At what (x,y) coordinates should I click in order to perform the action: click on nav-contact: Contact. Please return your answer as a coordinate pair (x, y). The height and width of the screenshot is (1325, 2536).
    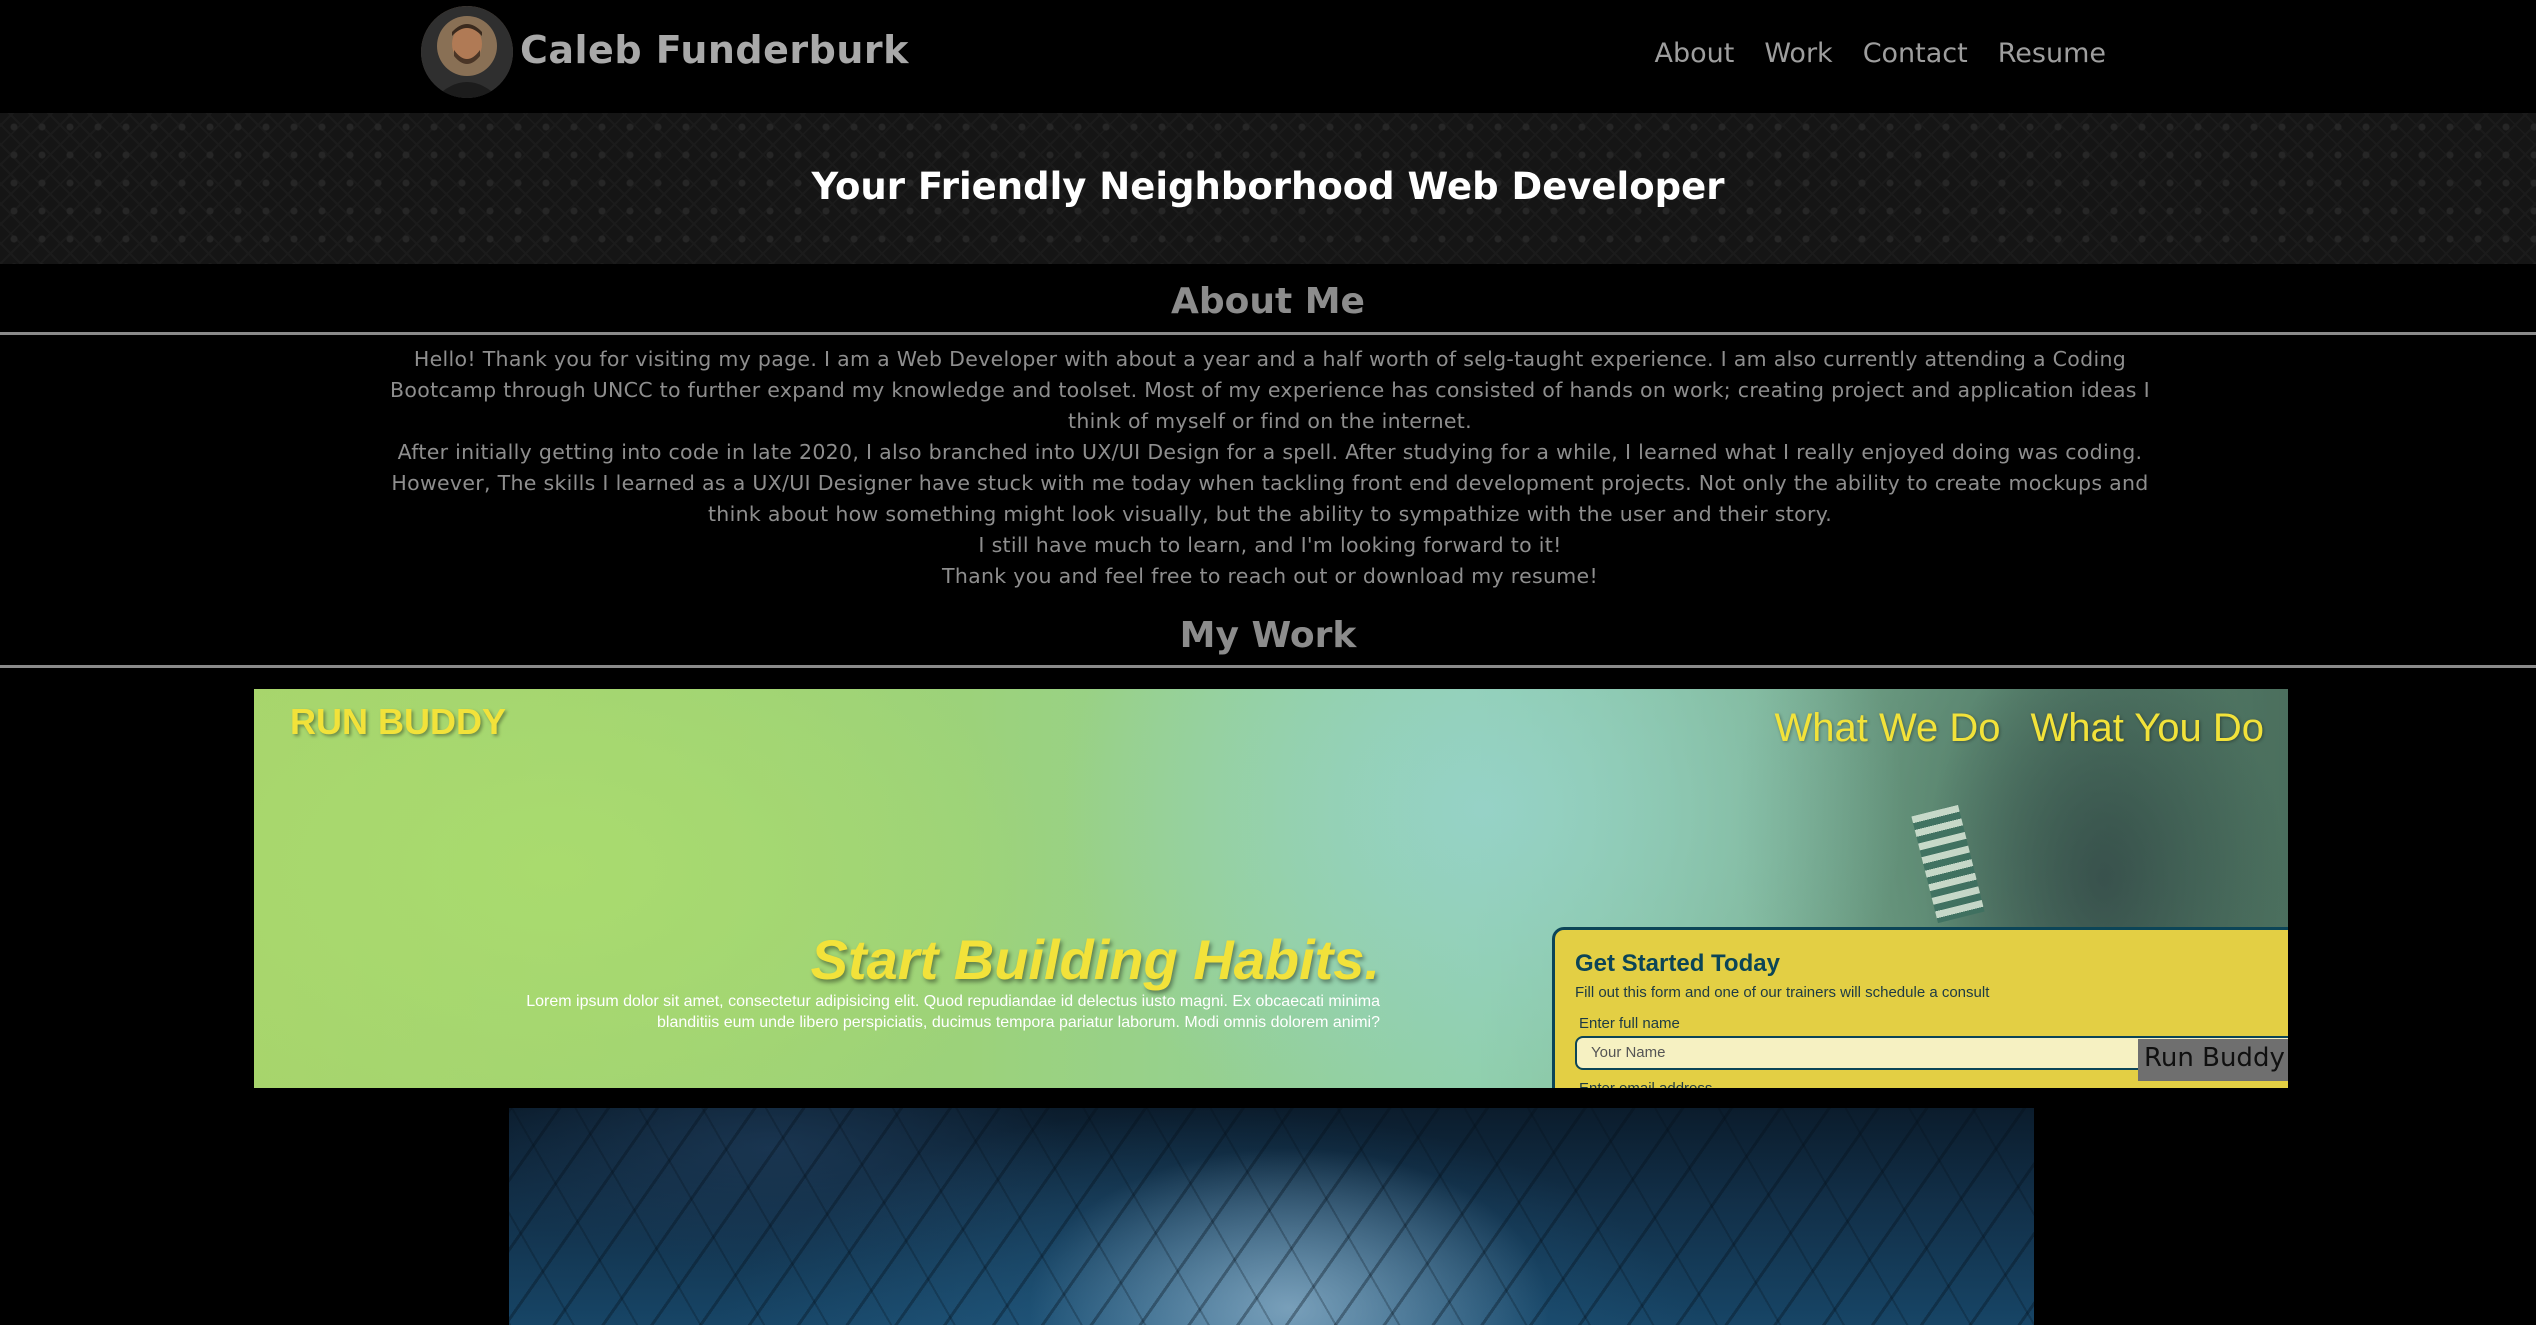
    Looking at the image, I should click on (1915, 53).